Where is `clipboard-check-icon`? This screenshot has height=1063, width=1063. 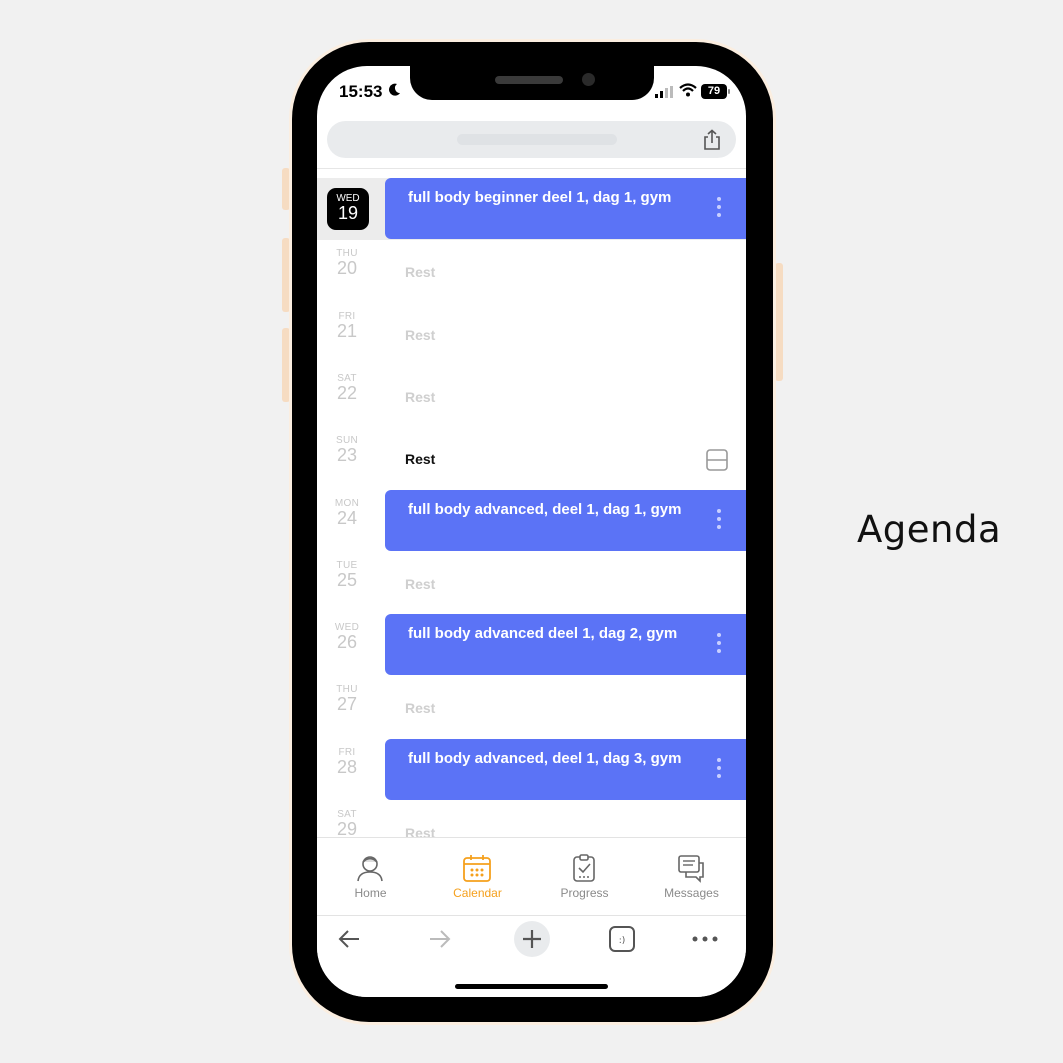 clipboard-check-icon is located at coordinates (584, 868).